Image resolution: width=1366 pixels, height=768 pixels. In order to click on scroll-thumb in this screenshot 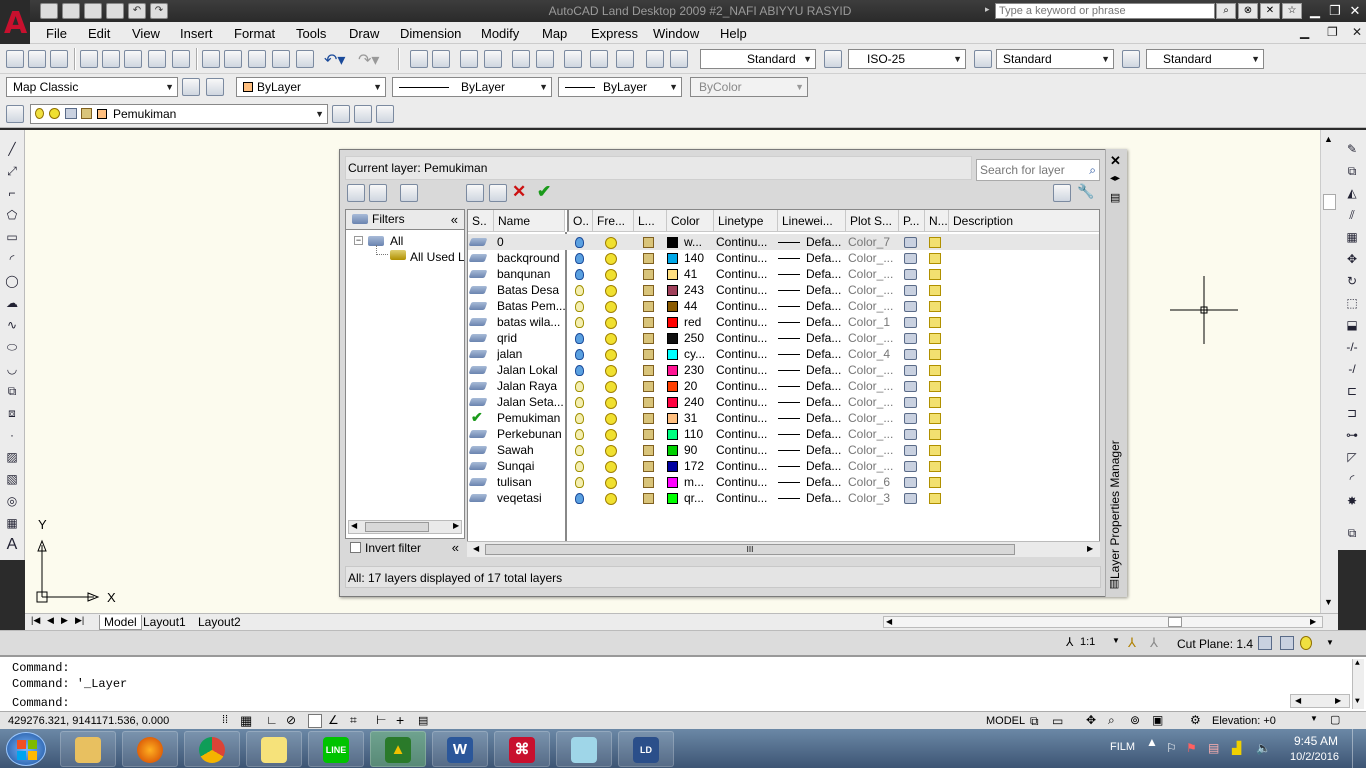, I will do `click(1175, 622)`.